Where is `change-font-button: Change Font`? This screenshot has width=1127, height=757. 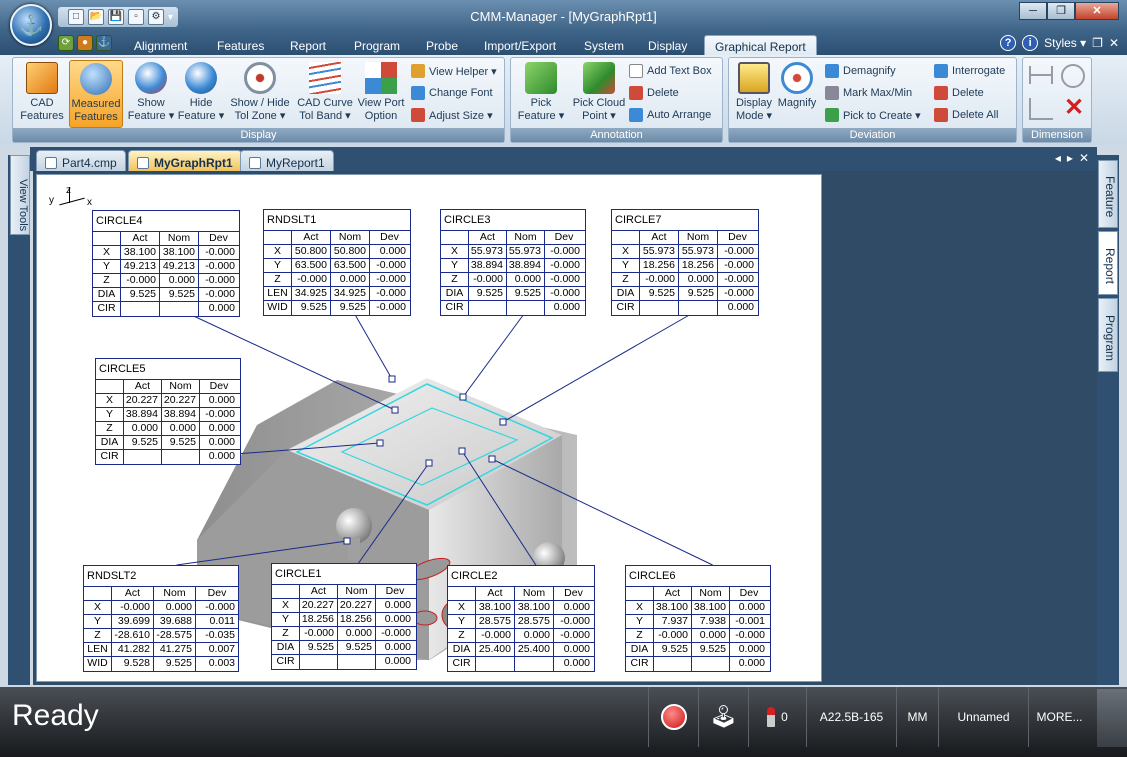 change-font-button: Change Font is located at coordinates (452, 93).